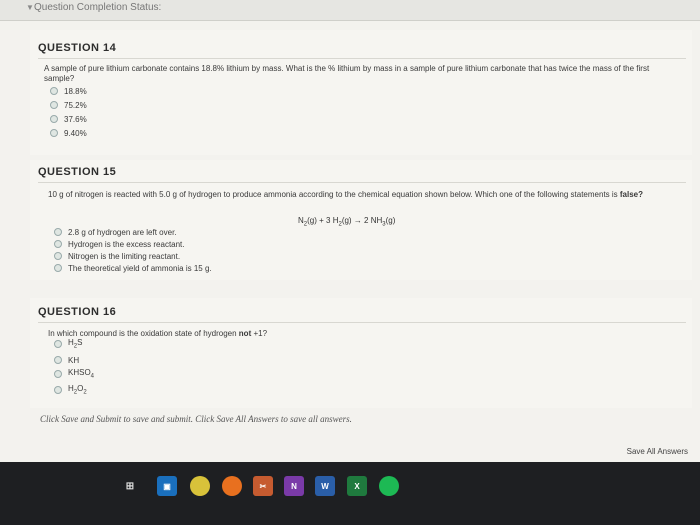 Image resolution: width=700 pixels, height=525 pixels. I want to click on option-label: 75.2%, so click(75, 105).